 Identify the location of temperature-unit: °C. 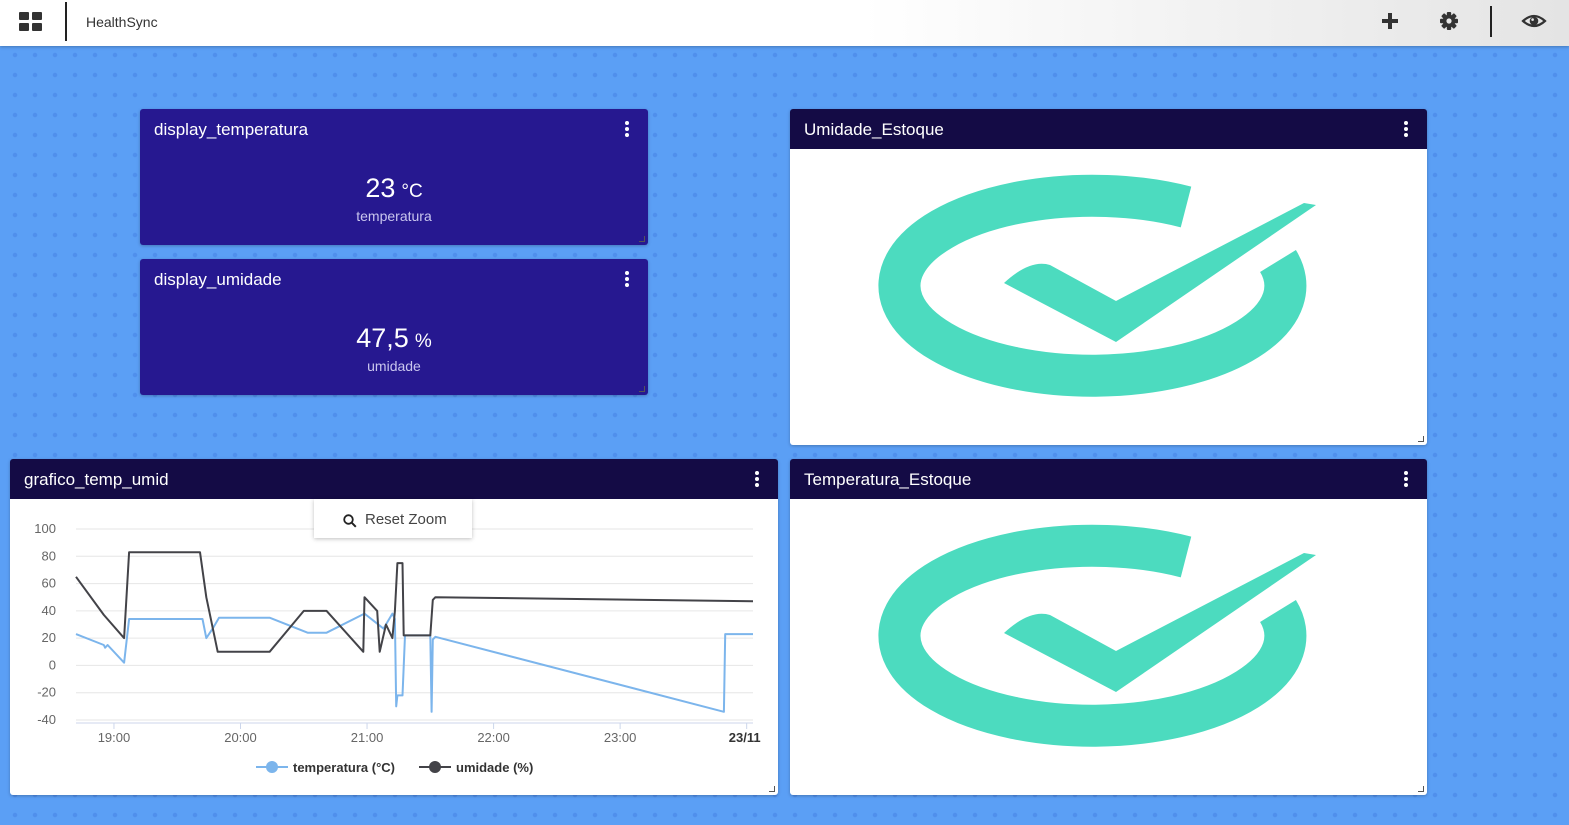
(412, 191).